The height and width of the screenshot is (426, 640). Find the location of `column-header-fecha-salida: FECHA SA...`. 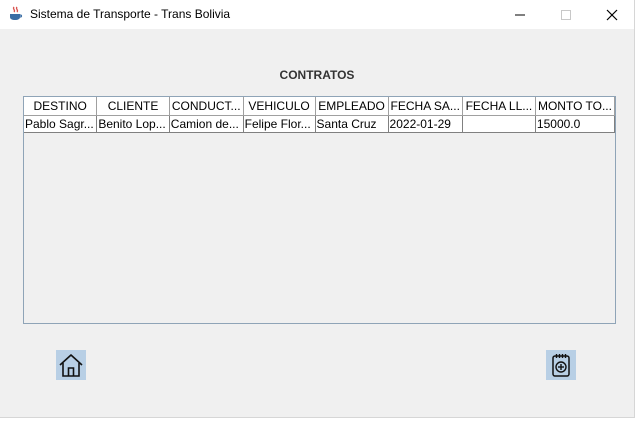

column-header-fecha-salida: FECHA SA... is located at coordinates (425, 106).